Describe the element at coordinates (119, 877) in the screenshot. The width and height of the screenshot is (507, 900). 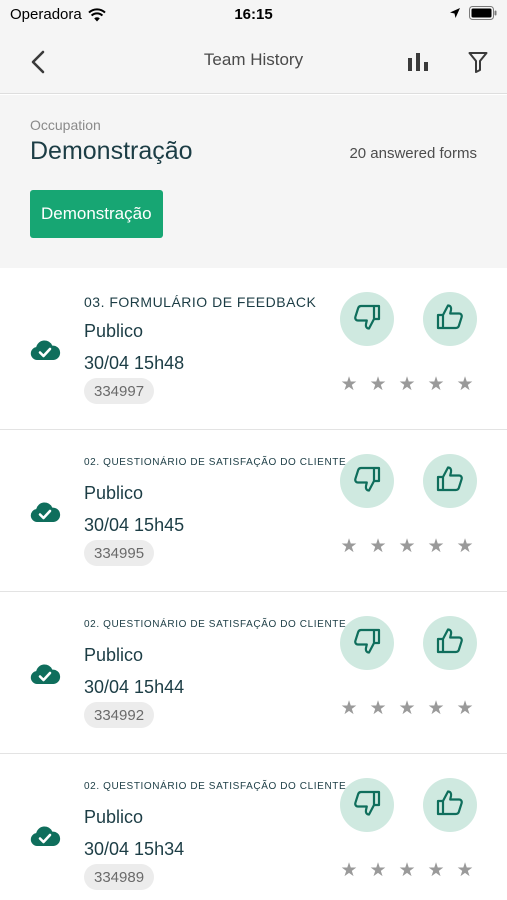
I see `form-id-badge: 334989` at that location.